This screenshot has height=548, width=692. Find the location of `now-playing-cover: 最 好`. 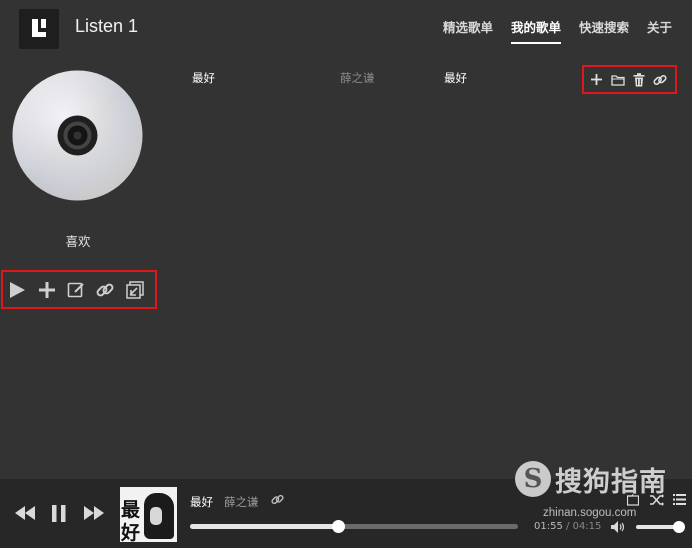

now-playing-cover: 最 好 is located at coordinates (148, 514).